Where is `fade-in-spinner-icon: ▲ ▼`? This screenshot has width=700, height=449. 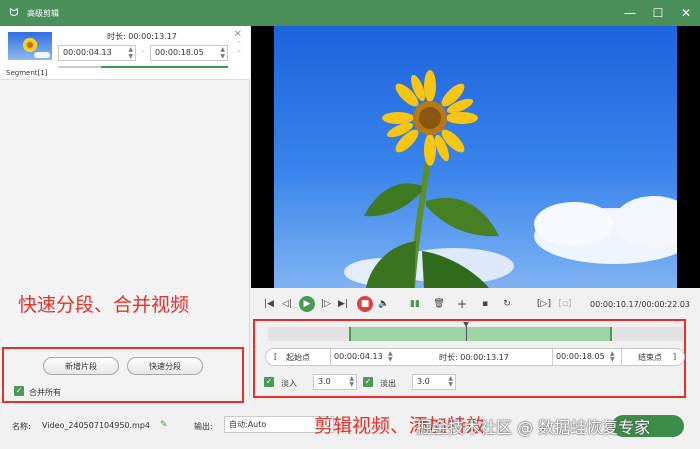 fade-in-spinner-icon: ▲ ▼ is located at coordinates (351, 382).